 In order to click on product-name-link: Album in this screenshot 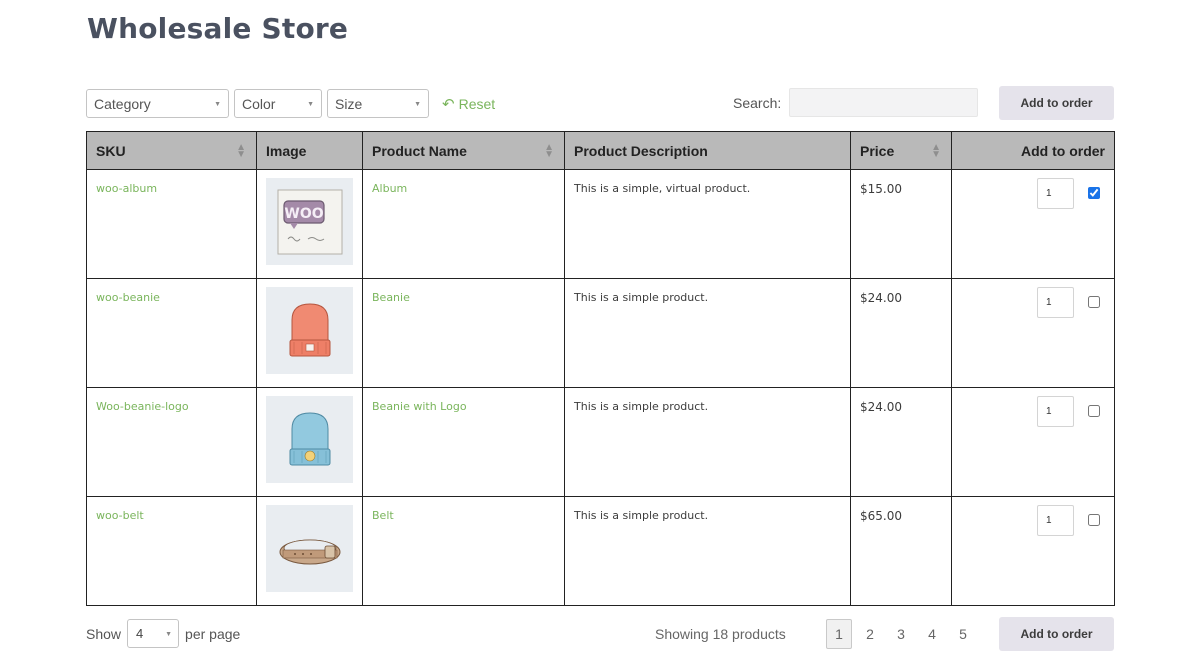, I will do `click(389, 188)`.